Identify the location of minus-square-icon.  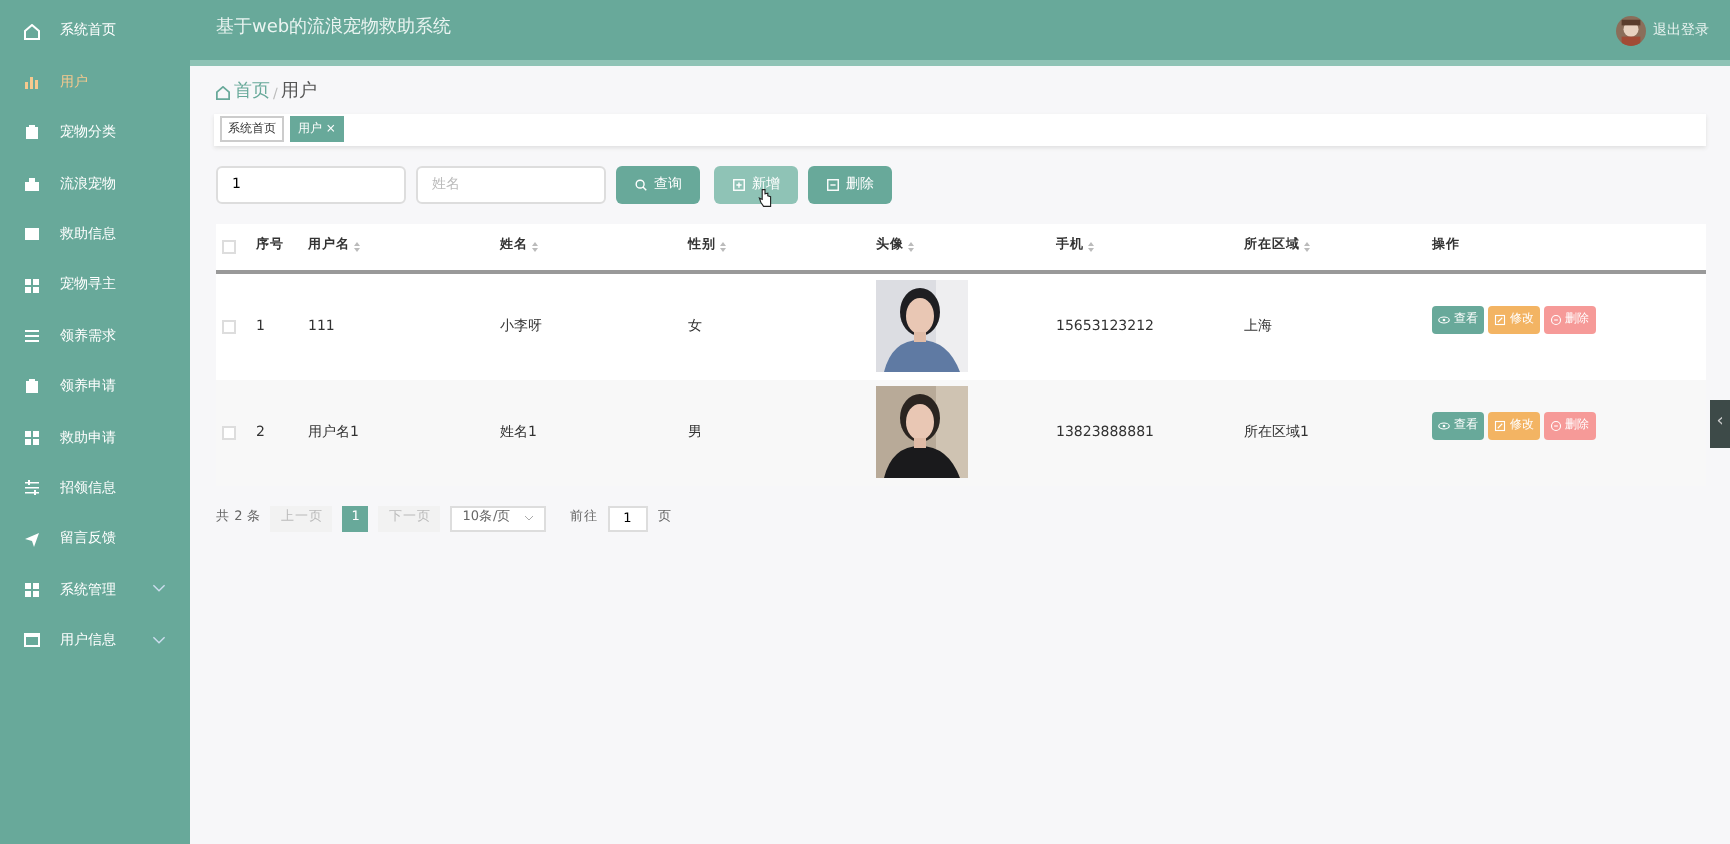
(833, 184).